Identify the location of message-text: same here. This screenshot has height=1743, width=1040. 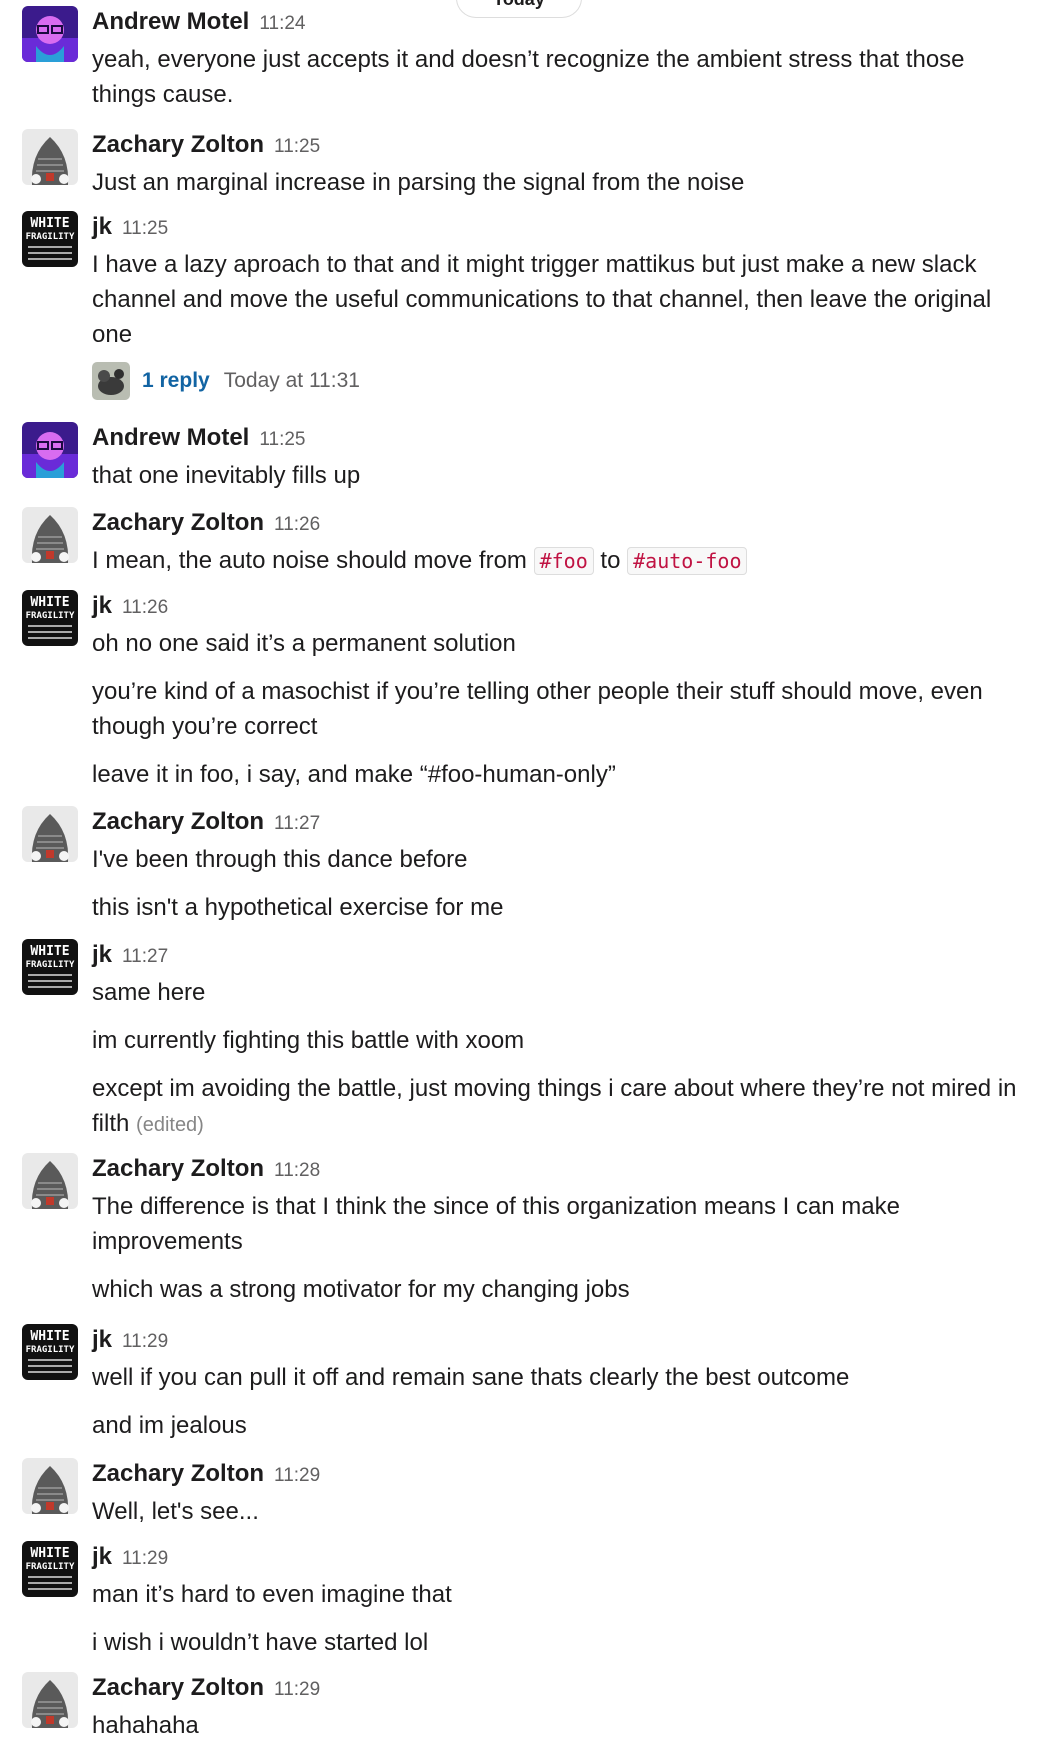
(149, 992).